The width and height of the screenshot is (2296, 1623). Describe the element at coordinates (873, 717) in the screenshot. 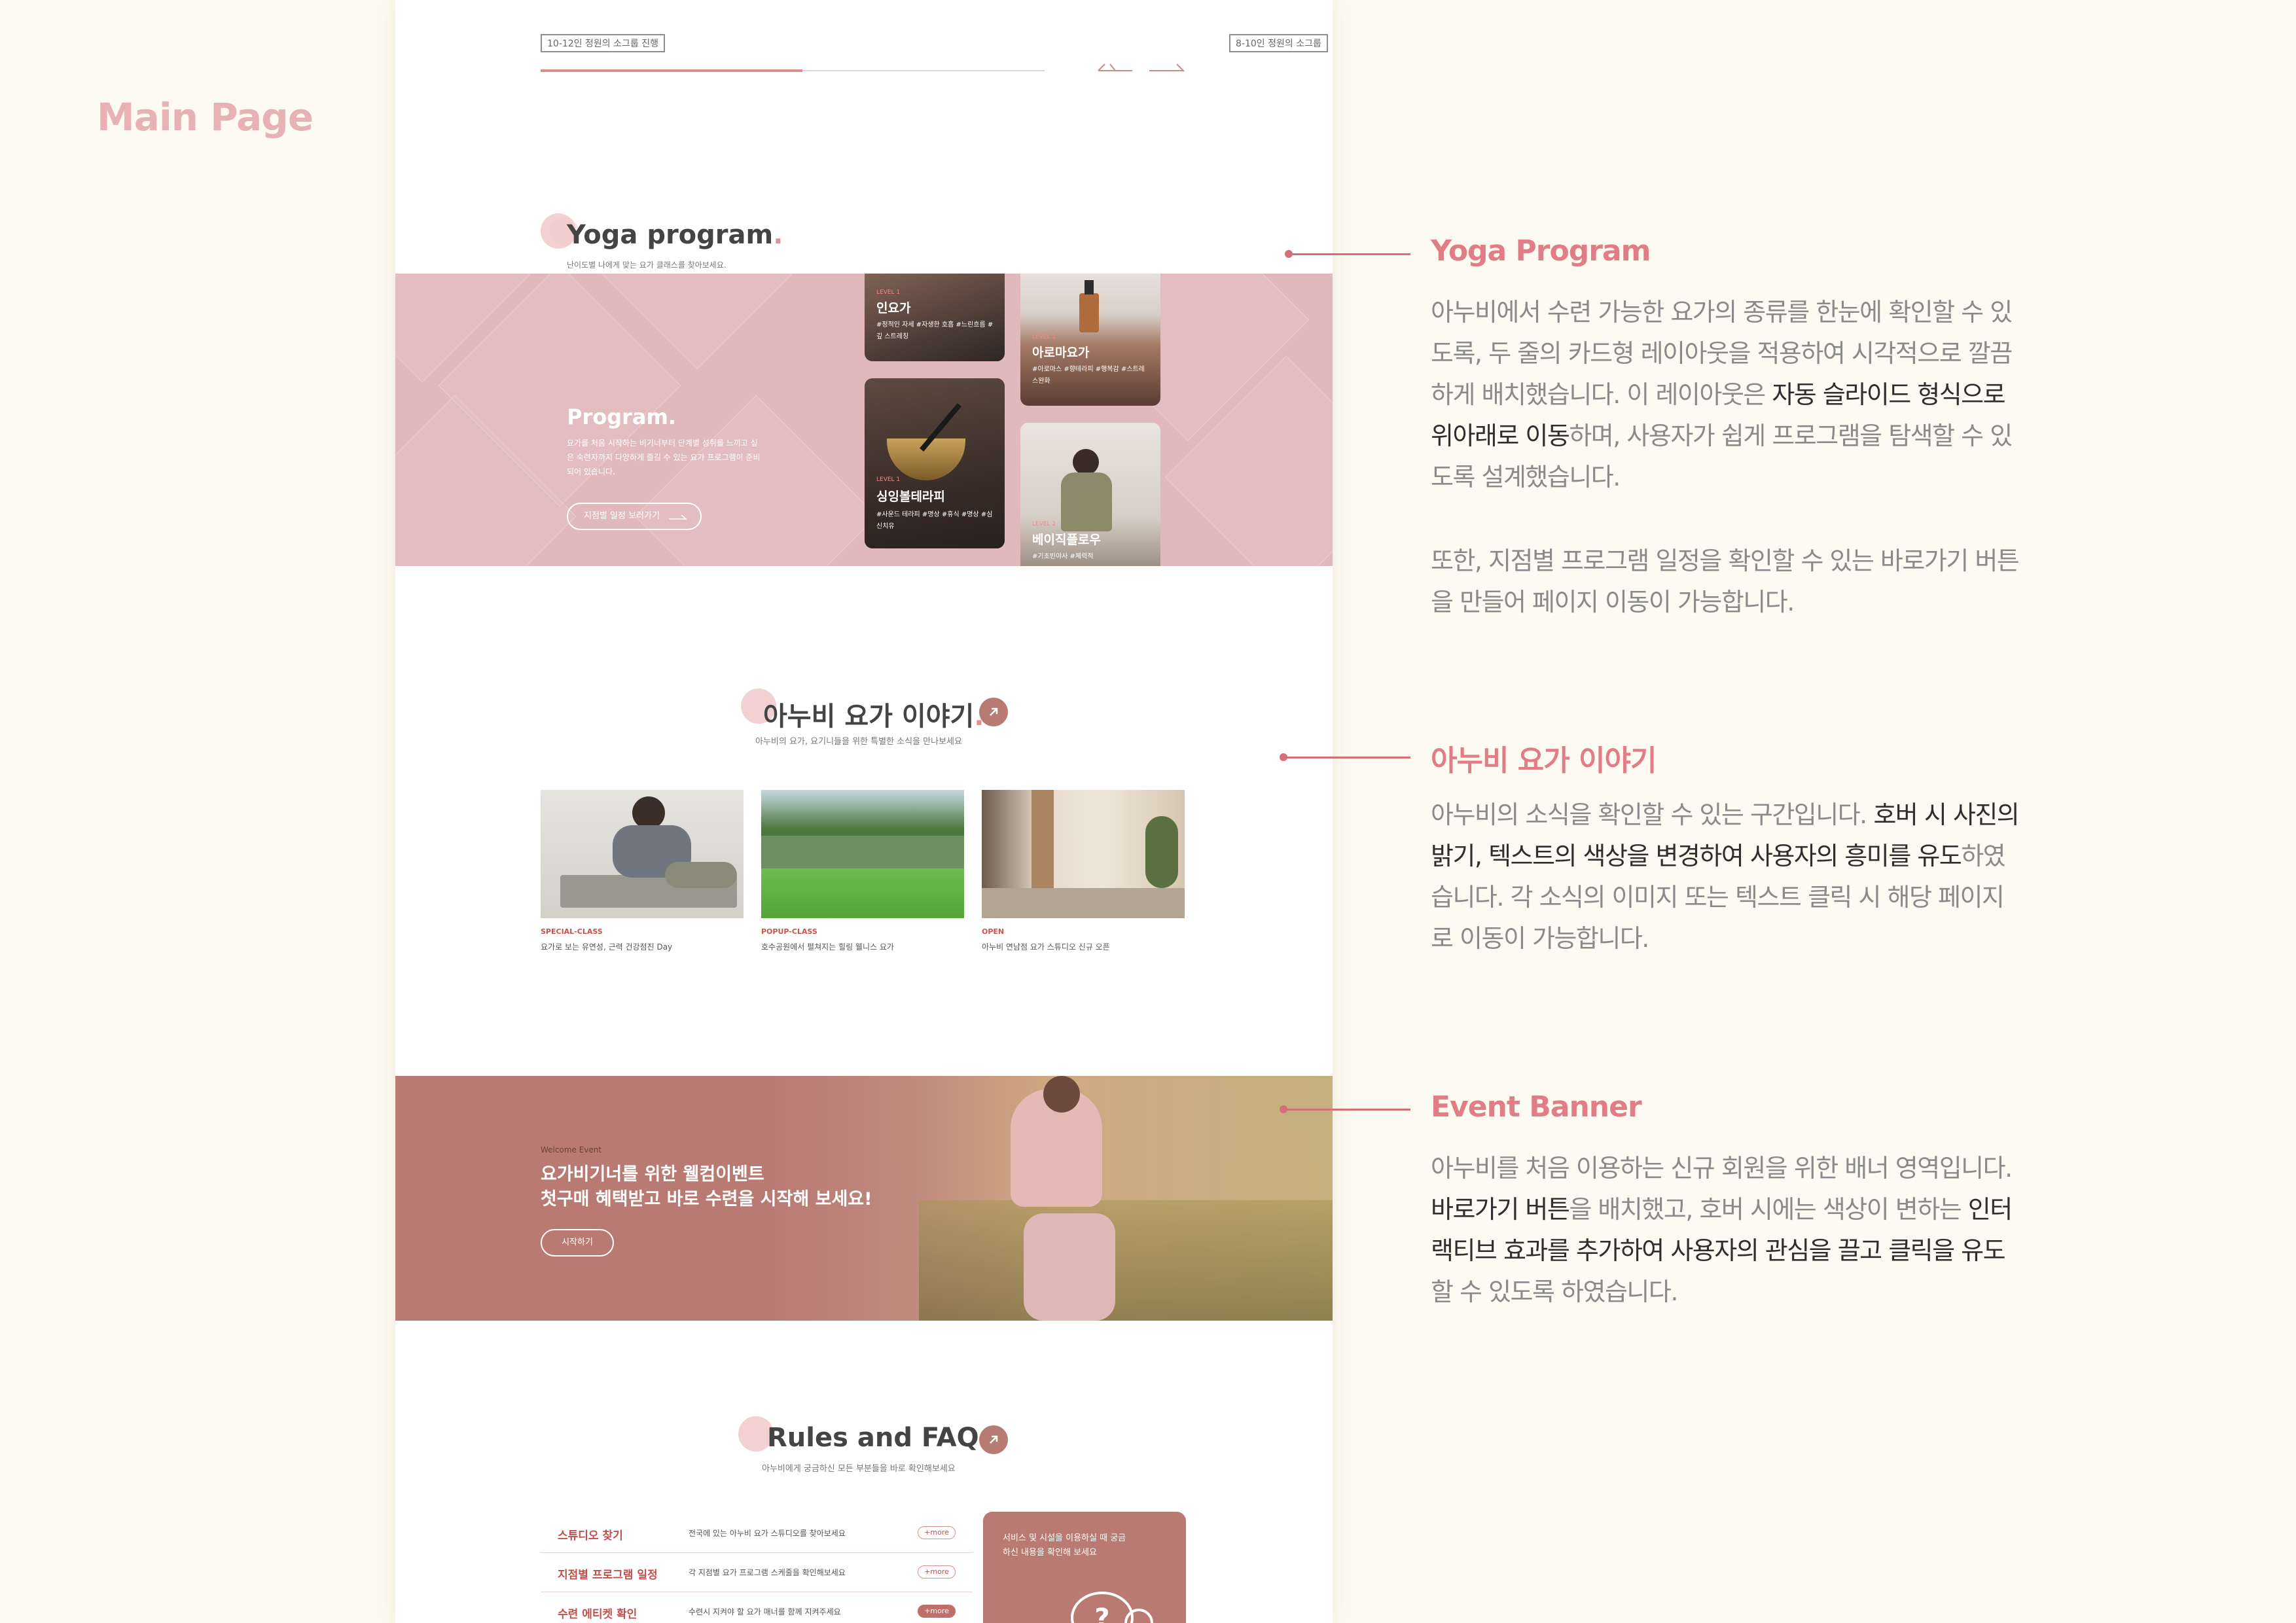

I see `news-title: 아누비 요가 이야기.` at that location.